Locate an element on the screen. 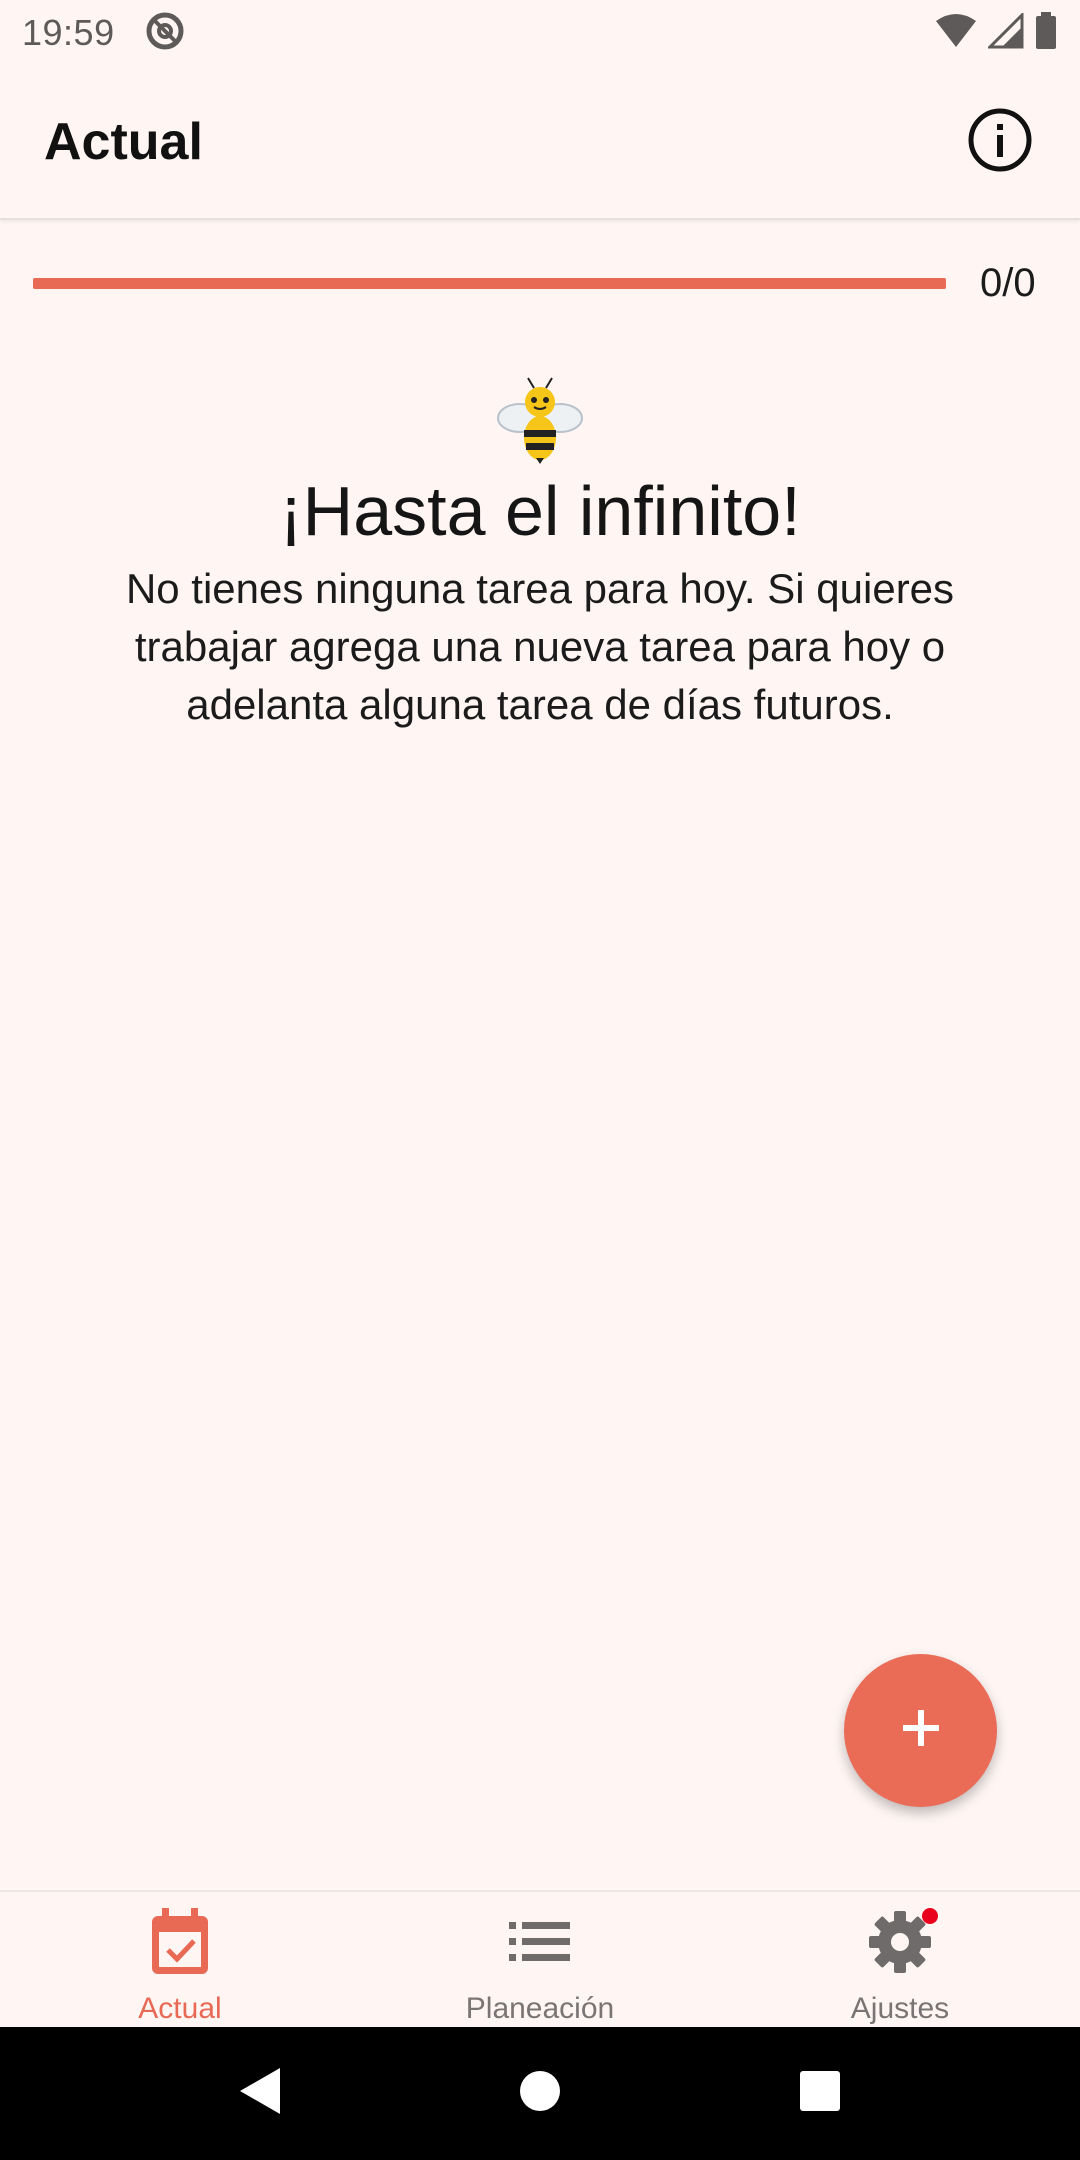 The width and height of the screenshot is (1080, 2160). plus-icon is located at coordinates (921, 1730).